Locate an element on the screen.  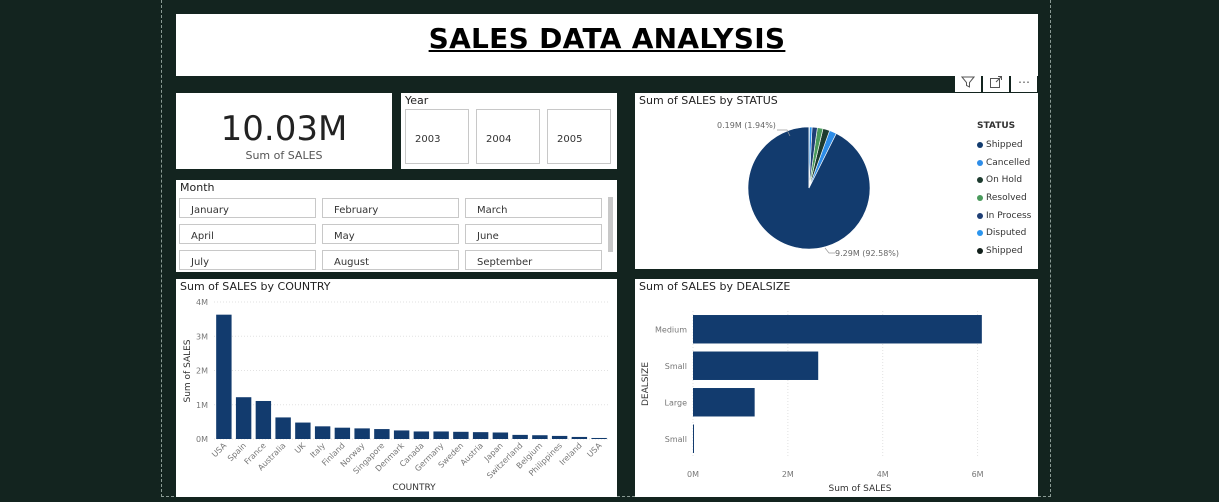
y-tick-label: Medium is located at coordinates (671, 329).